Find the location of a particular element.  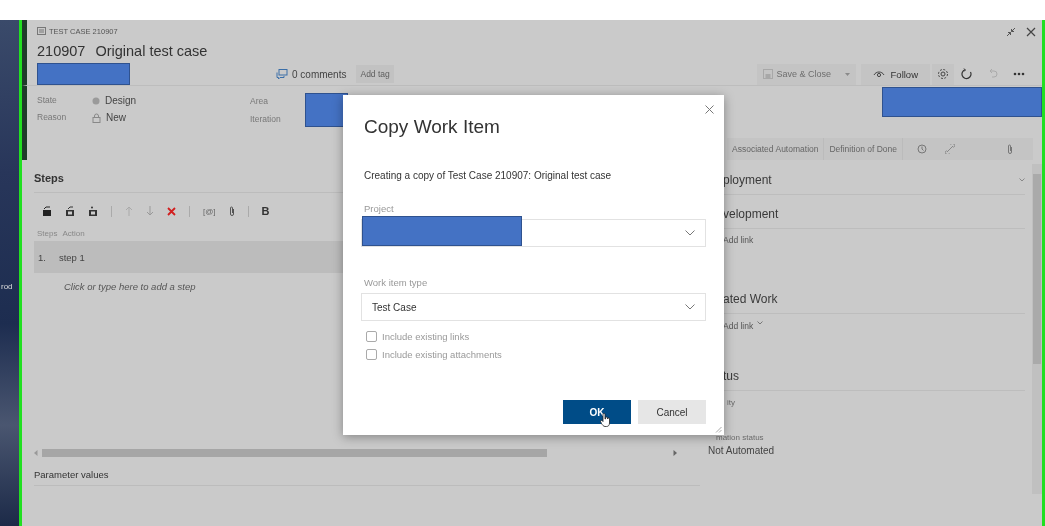

step-action: step 1 is located at coordinates (71, 257).